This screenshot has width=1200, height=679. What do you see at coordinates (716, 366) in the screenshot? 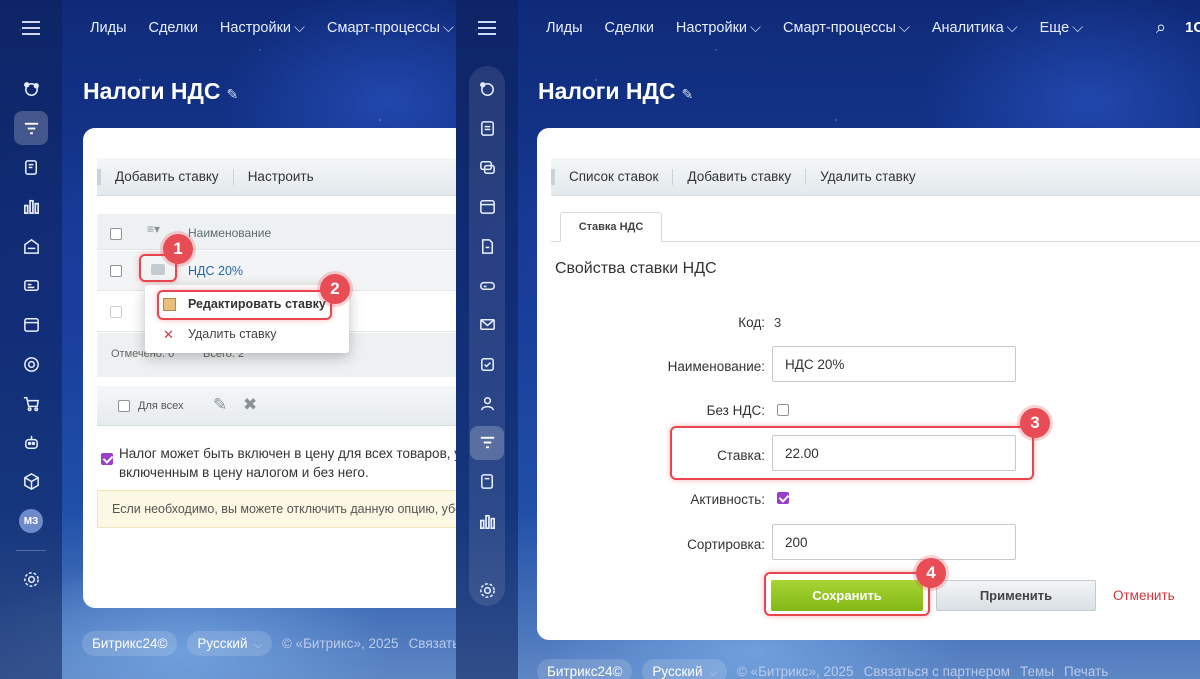
I see `name-label: Наименование:` at bounding box center [716, 366].